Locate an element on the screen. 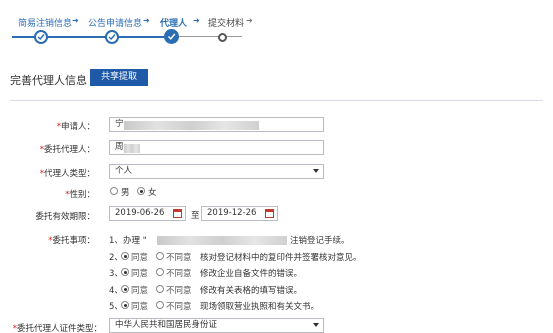 The height and width of the screenshot is (333, 553). gender-female-radio is located at coordinates (141, 191).